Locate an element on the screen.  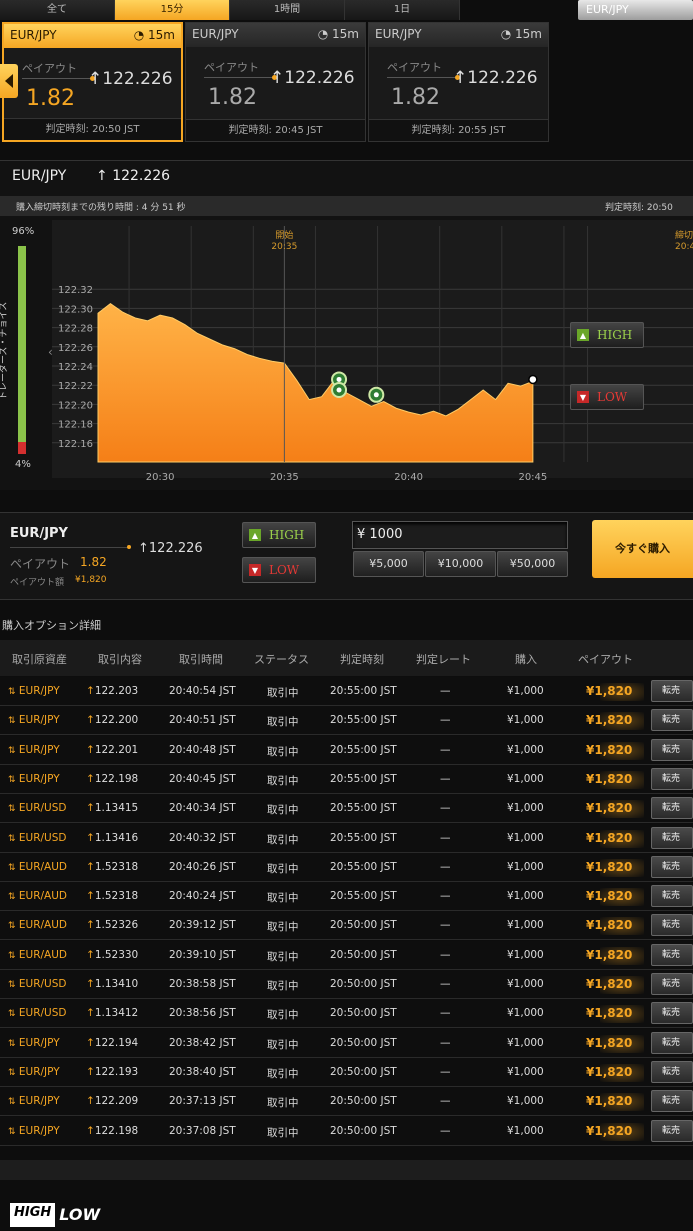
rate-cell: 1.52326 is located at coordinates (116, 925).